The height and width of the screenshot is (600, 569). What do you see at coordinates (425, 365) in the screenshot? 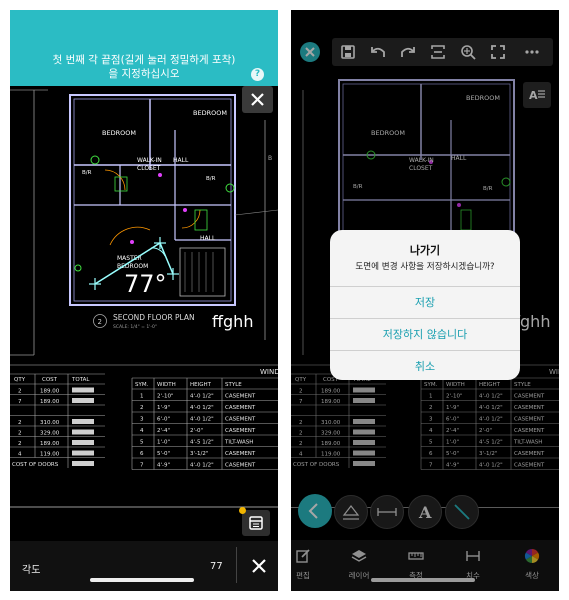
I see `cancel-button: 취소` at bounding box center [425, 365].